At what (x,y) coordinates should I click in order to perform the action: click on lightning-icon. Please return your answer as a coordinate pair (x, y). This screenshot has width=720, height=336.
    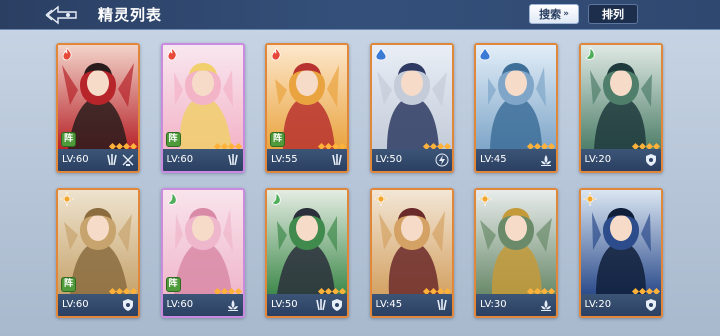
    Looking at the image, I should click on (442, 160).